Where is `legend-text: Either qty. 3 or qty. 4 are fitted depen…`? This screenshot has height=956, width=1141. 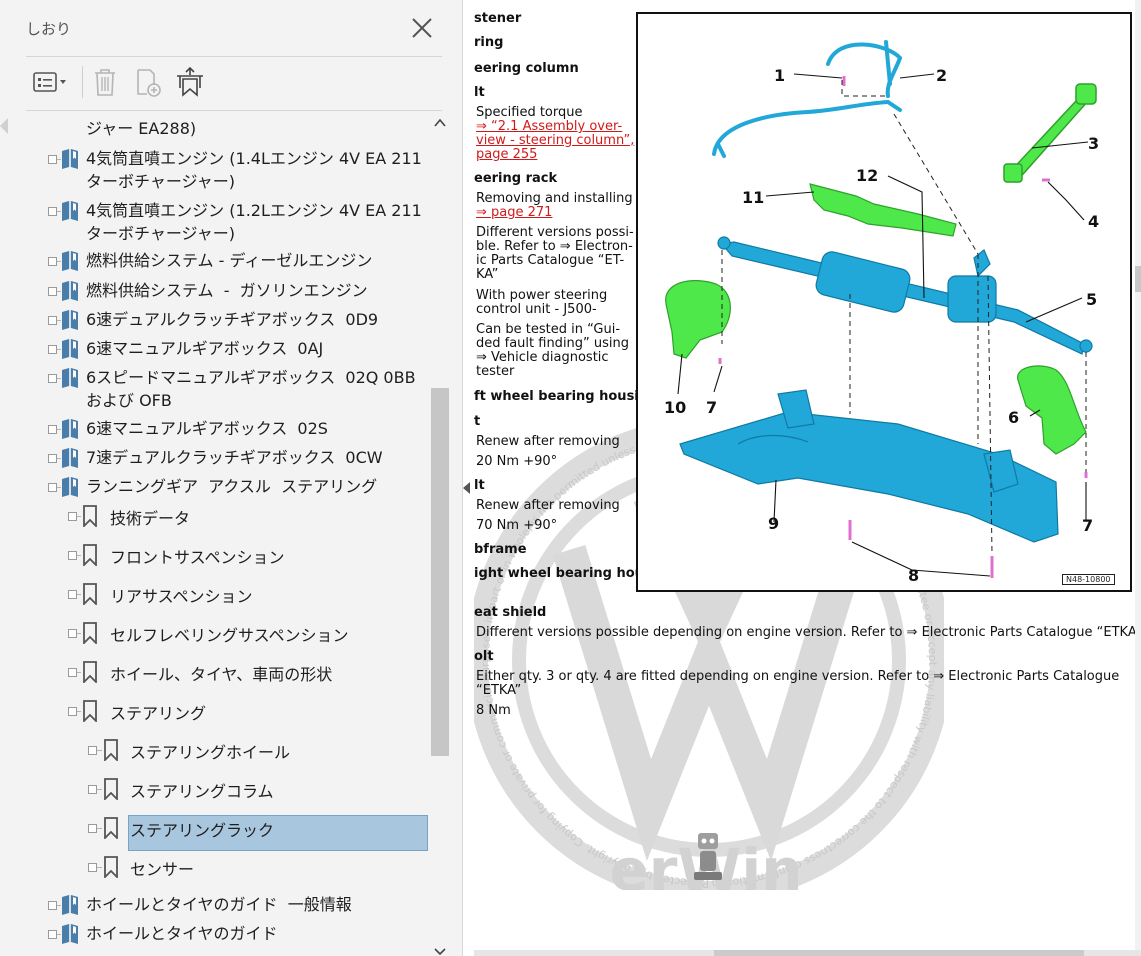
legend-text: Either qty. 3 or qty. 4 are fitted depen… is located at coordinates (798, 676).